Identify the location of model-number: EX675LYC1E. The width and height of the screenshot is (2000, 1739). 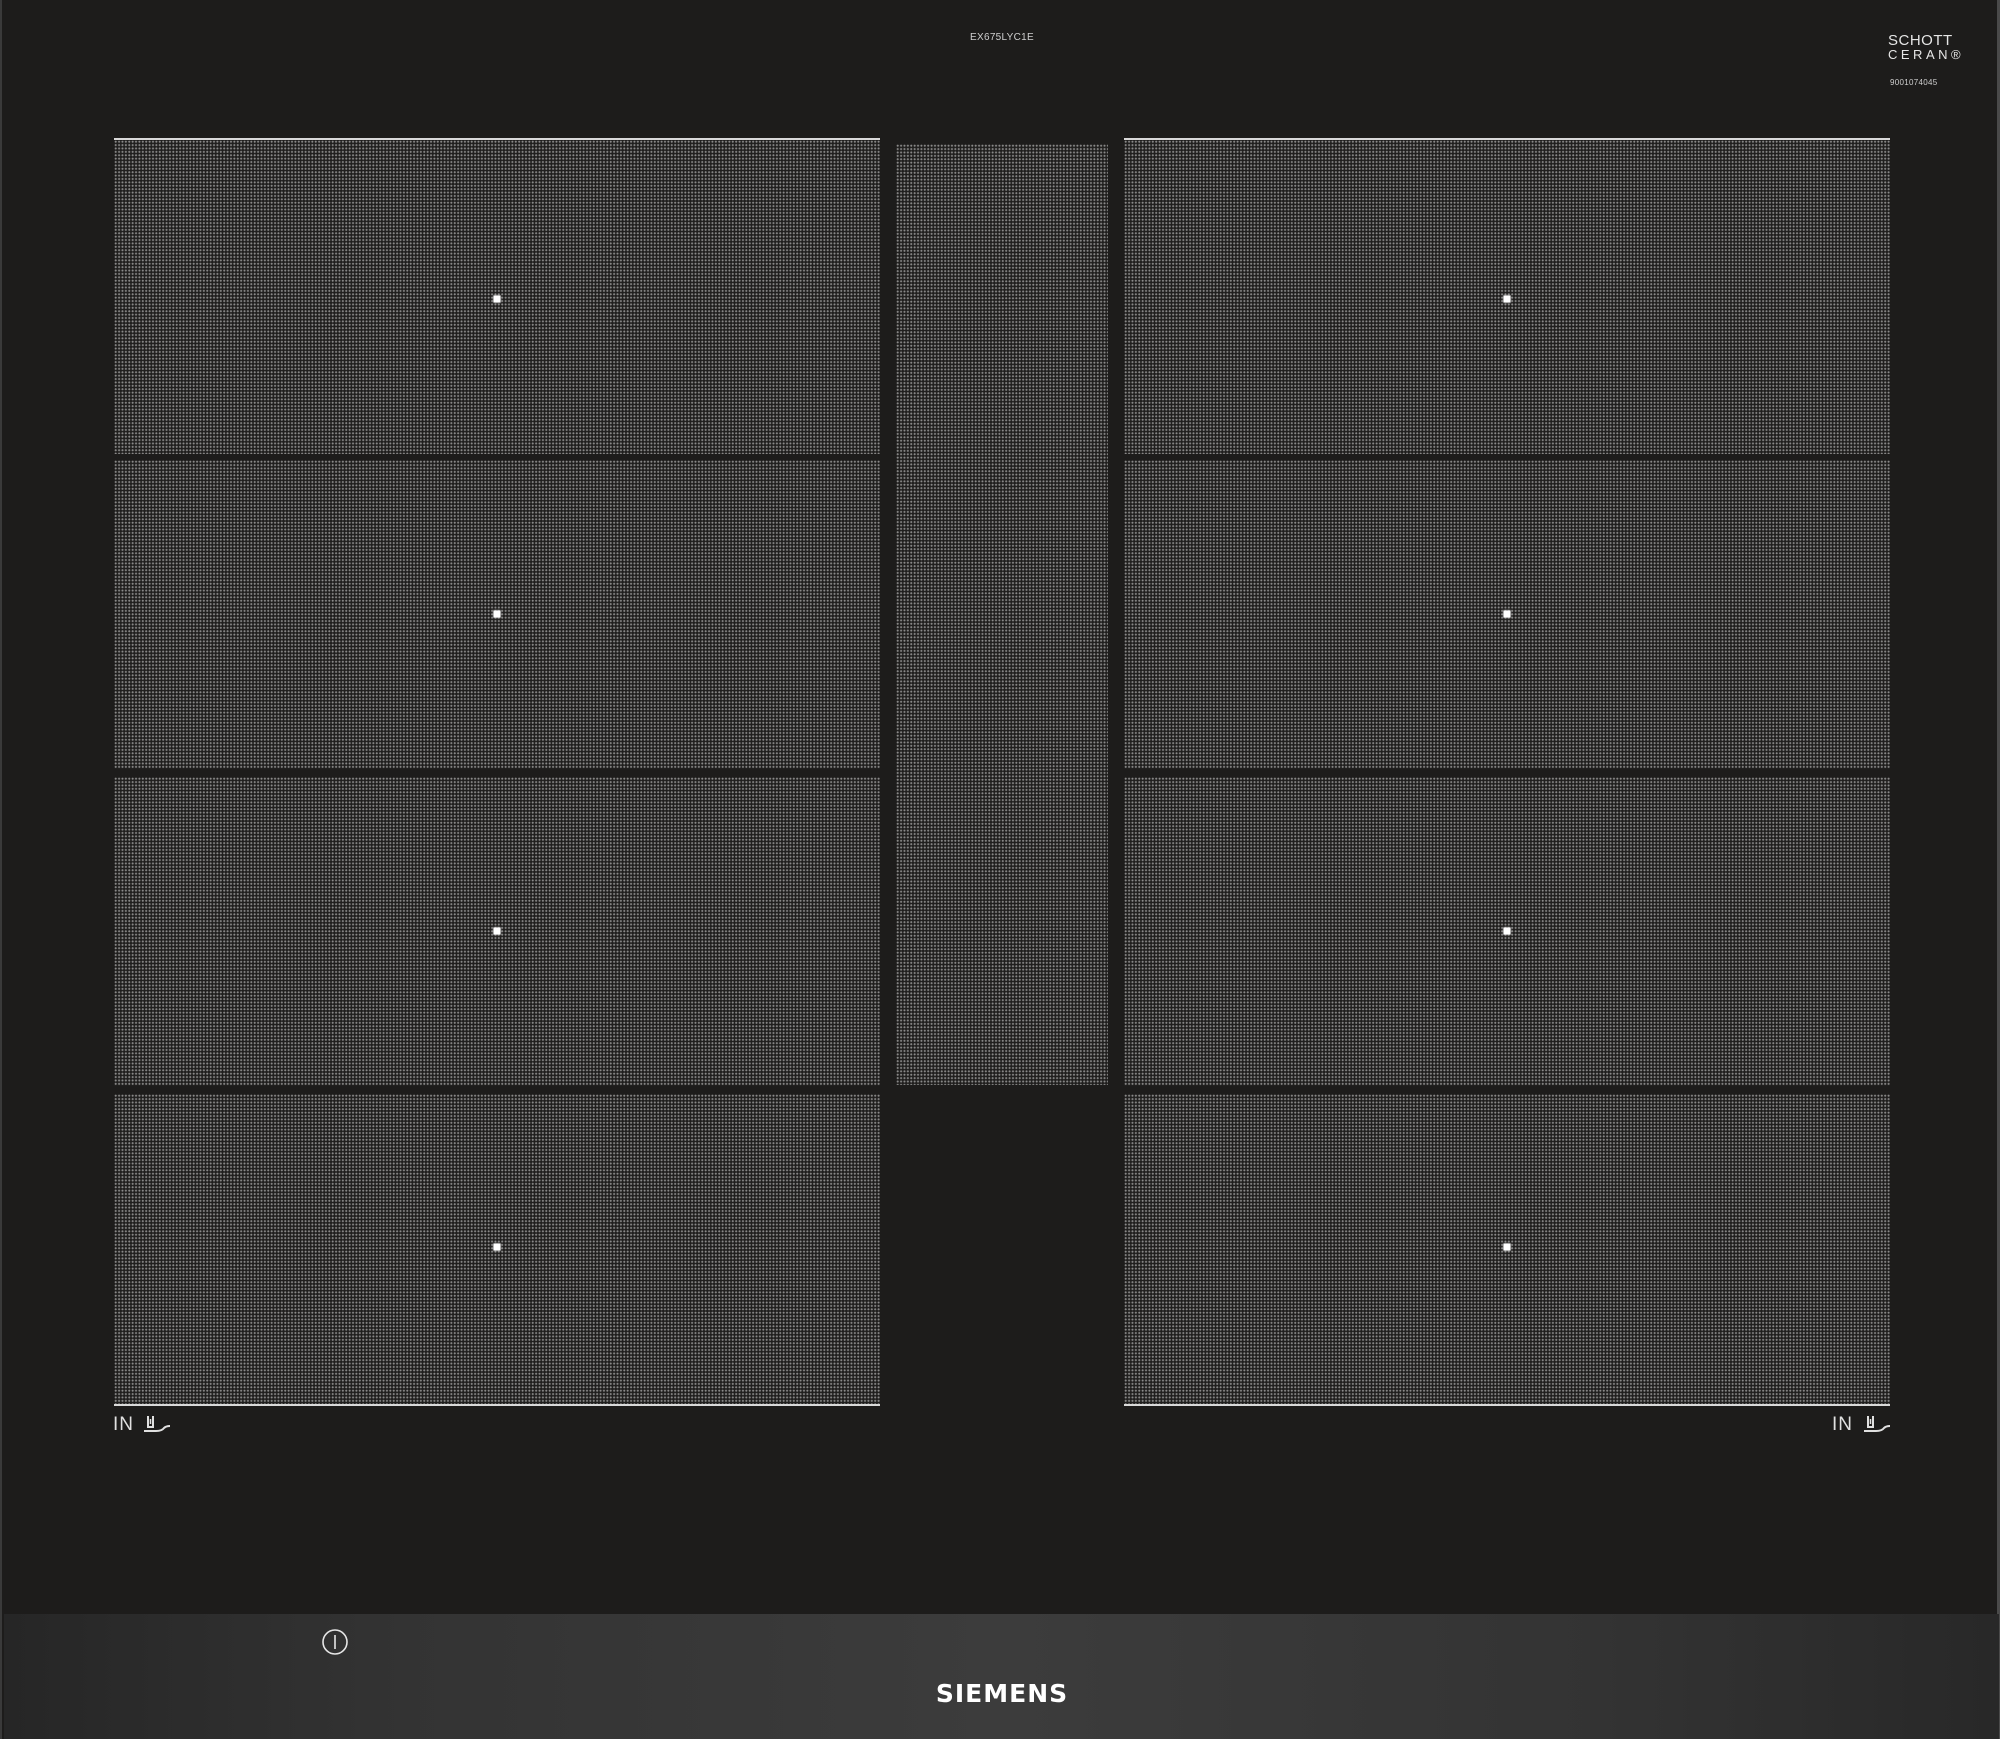
(1002, 37).